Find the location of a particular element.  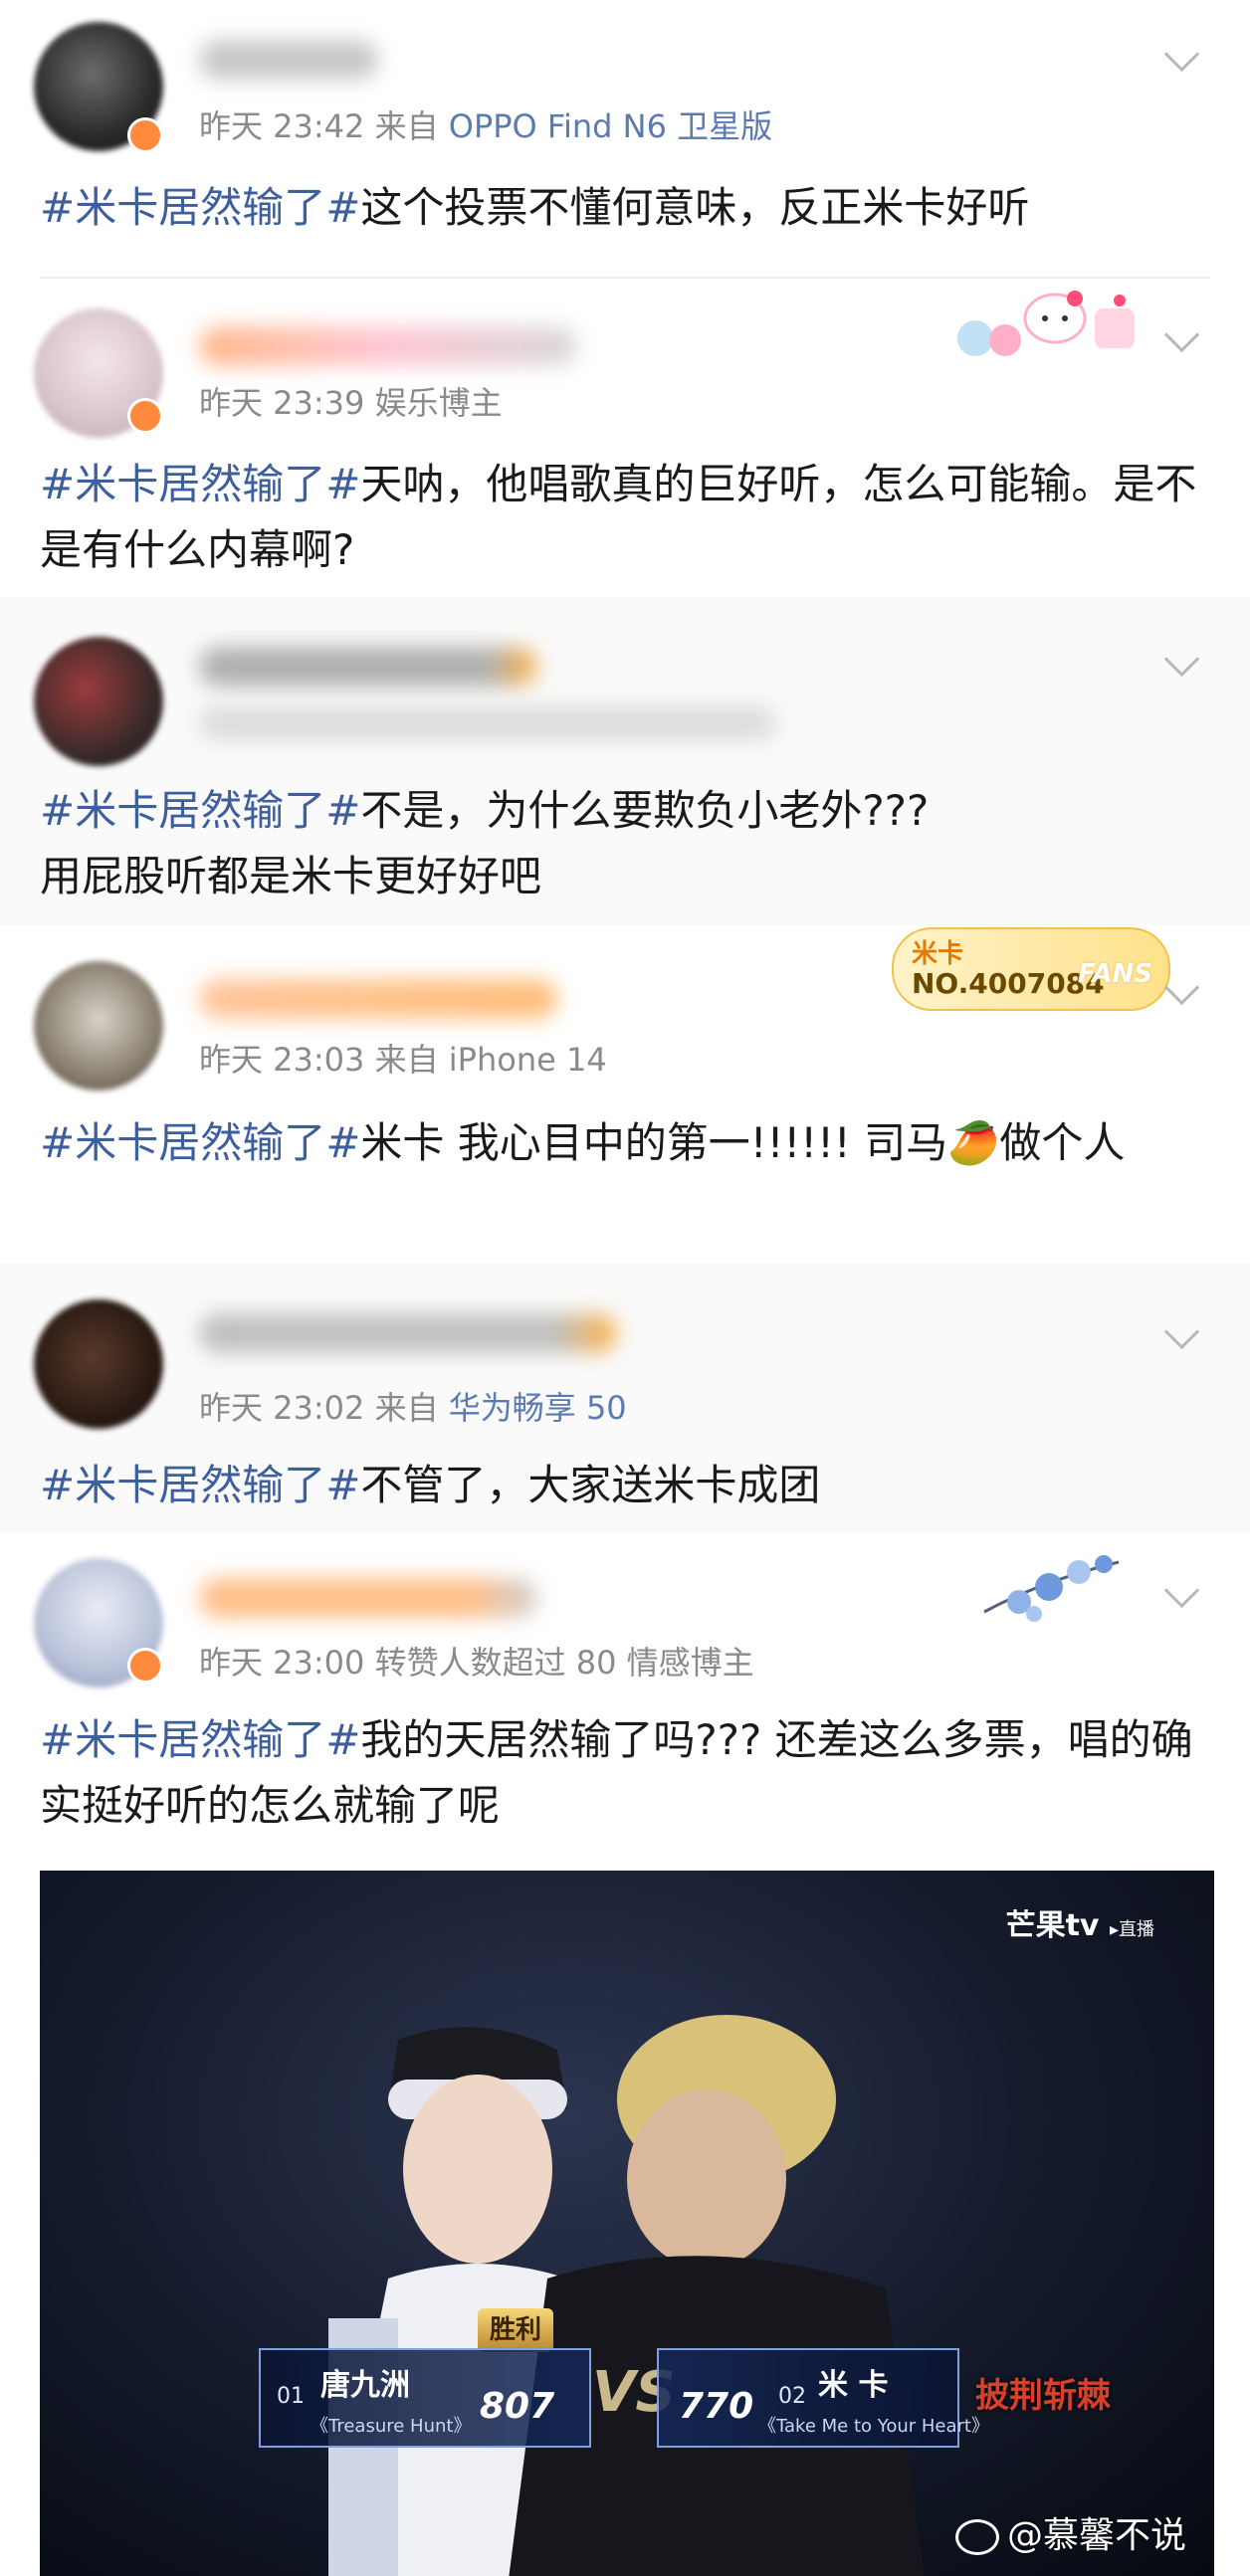

watermark-text: @慕馨不说 is located at coordinates (1096, 2535).